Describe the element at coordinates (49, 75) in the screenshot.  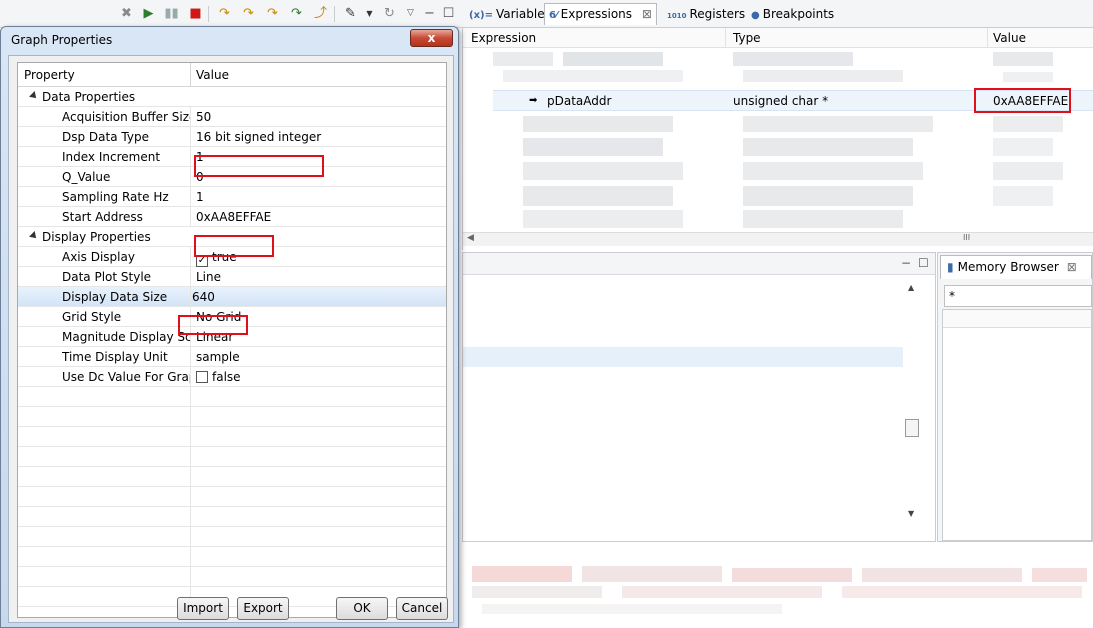
I see `column-header-property: Property` at that location.